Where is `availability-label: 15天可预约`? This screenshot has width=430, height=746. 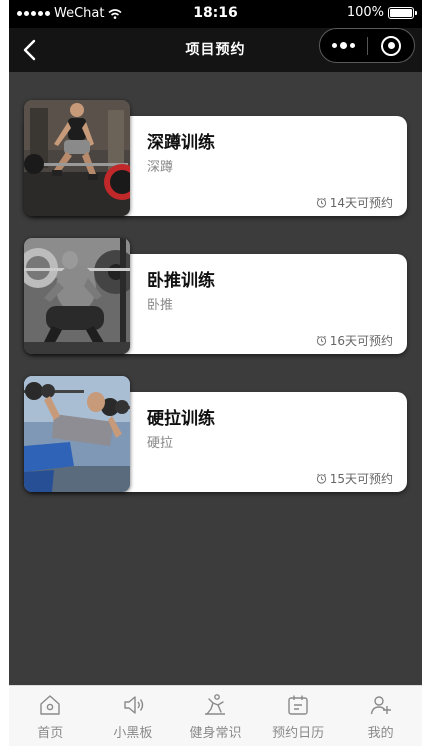 availability-label: 15天可预约 is located at coordinates (354, 478).